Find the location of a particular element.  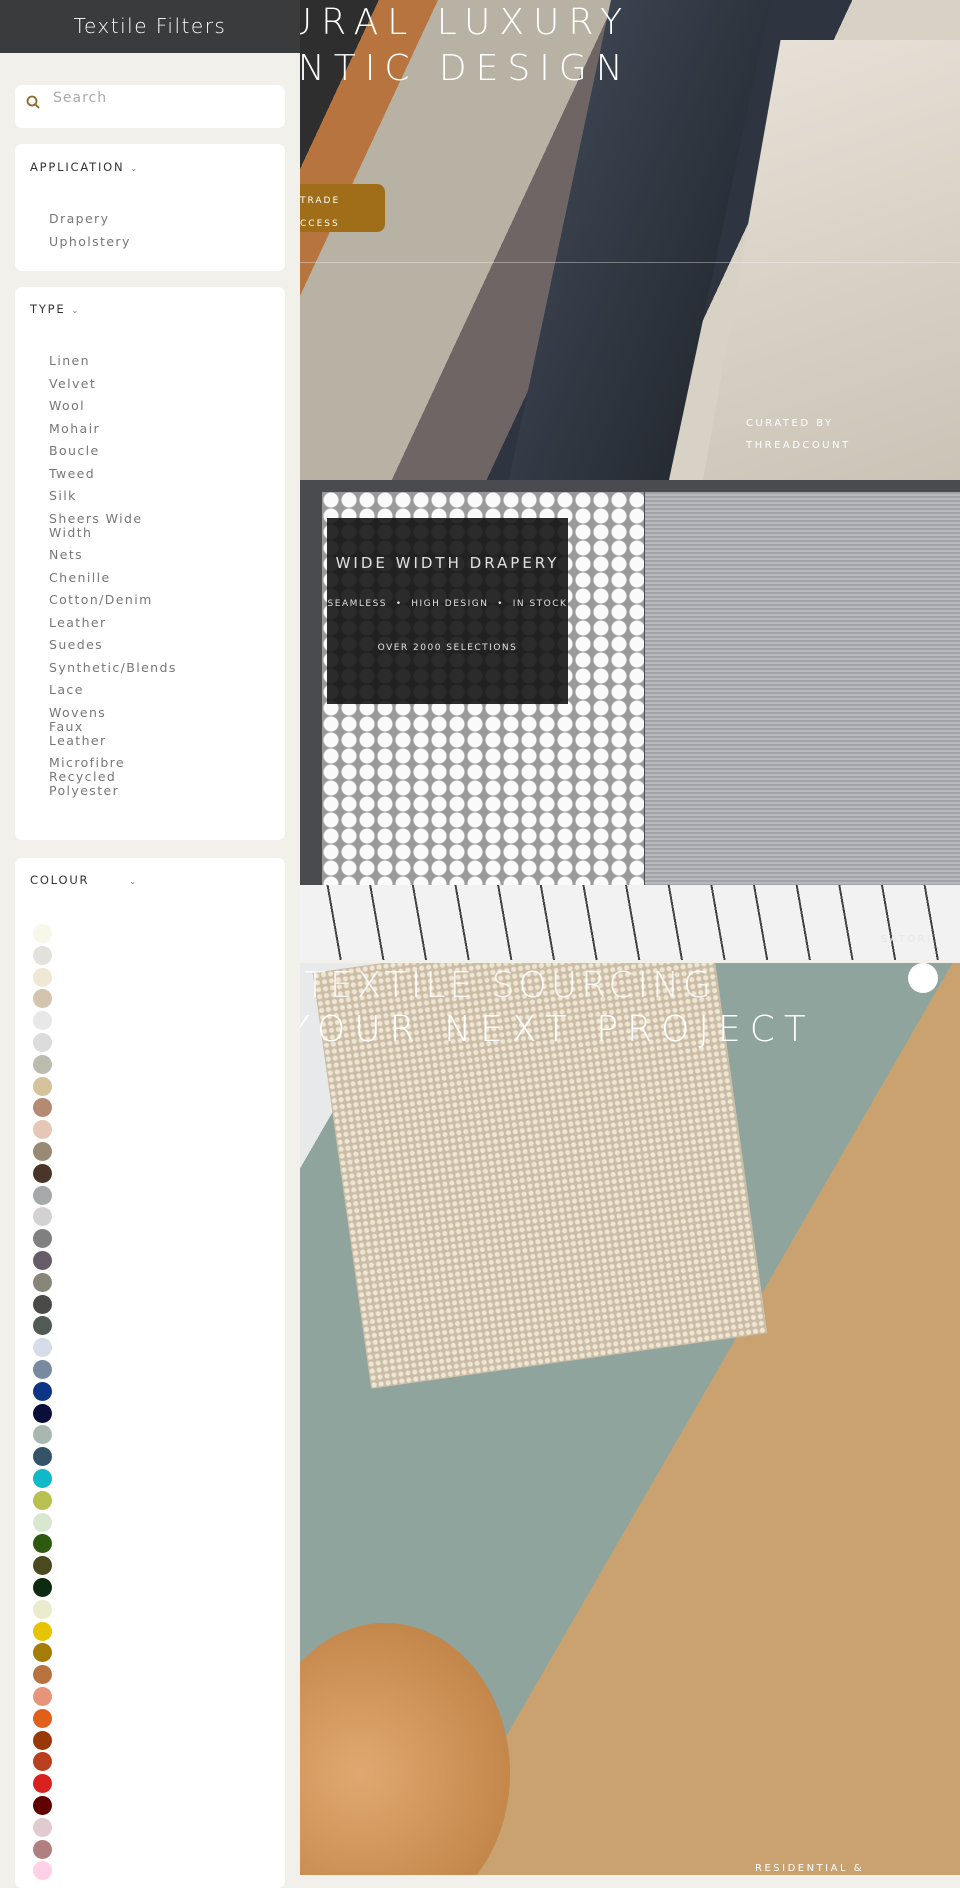

filter-option: Velvet is located at coordinates (96, 383).